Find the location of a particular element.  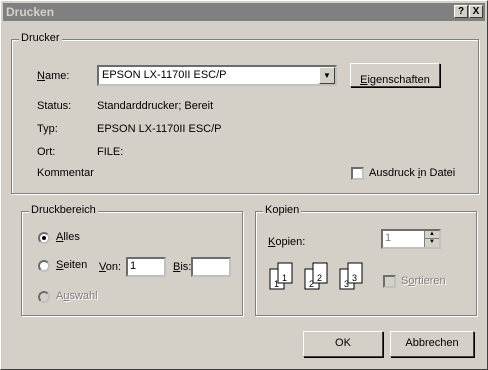

copies-value: 1 is located at coordinates (388, 238).